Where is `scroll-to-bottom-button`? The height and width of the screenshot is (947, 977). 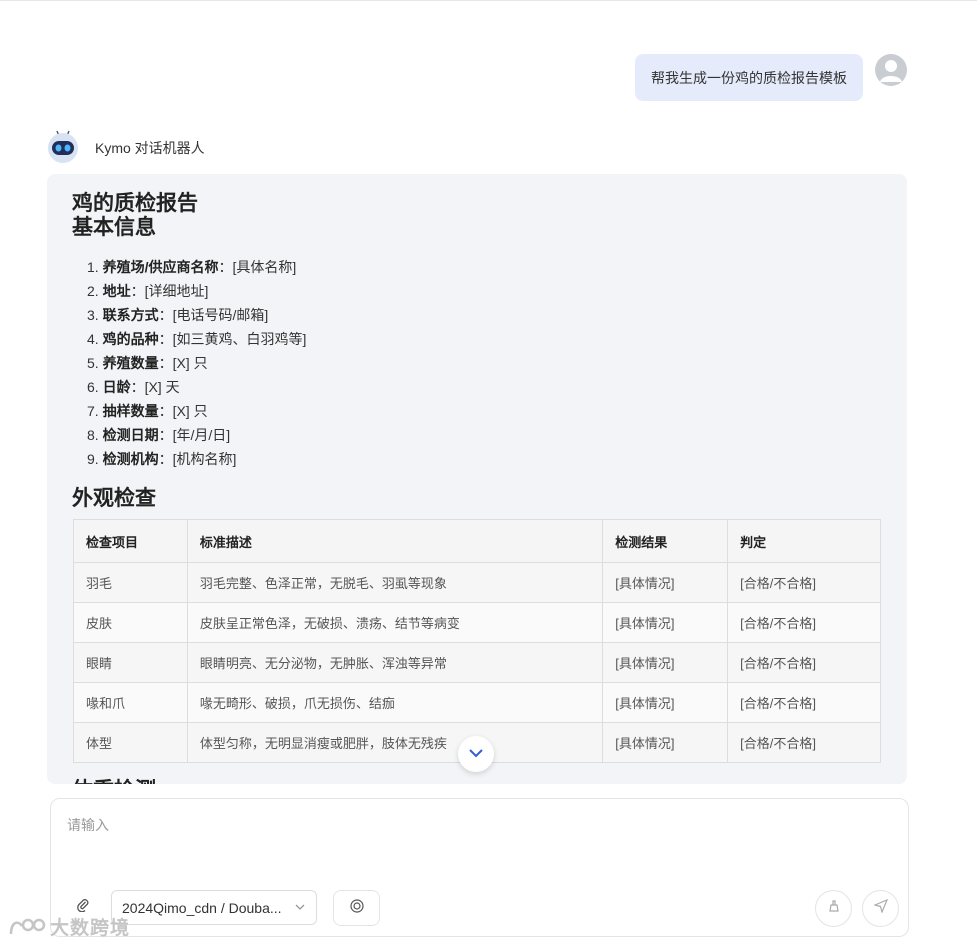 scroll-to-bottom-button is located at coordinates (476, 754).